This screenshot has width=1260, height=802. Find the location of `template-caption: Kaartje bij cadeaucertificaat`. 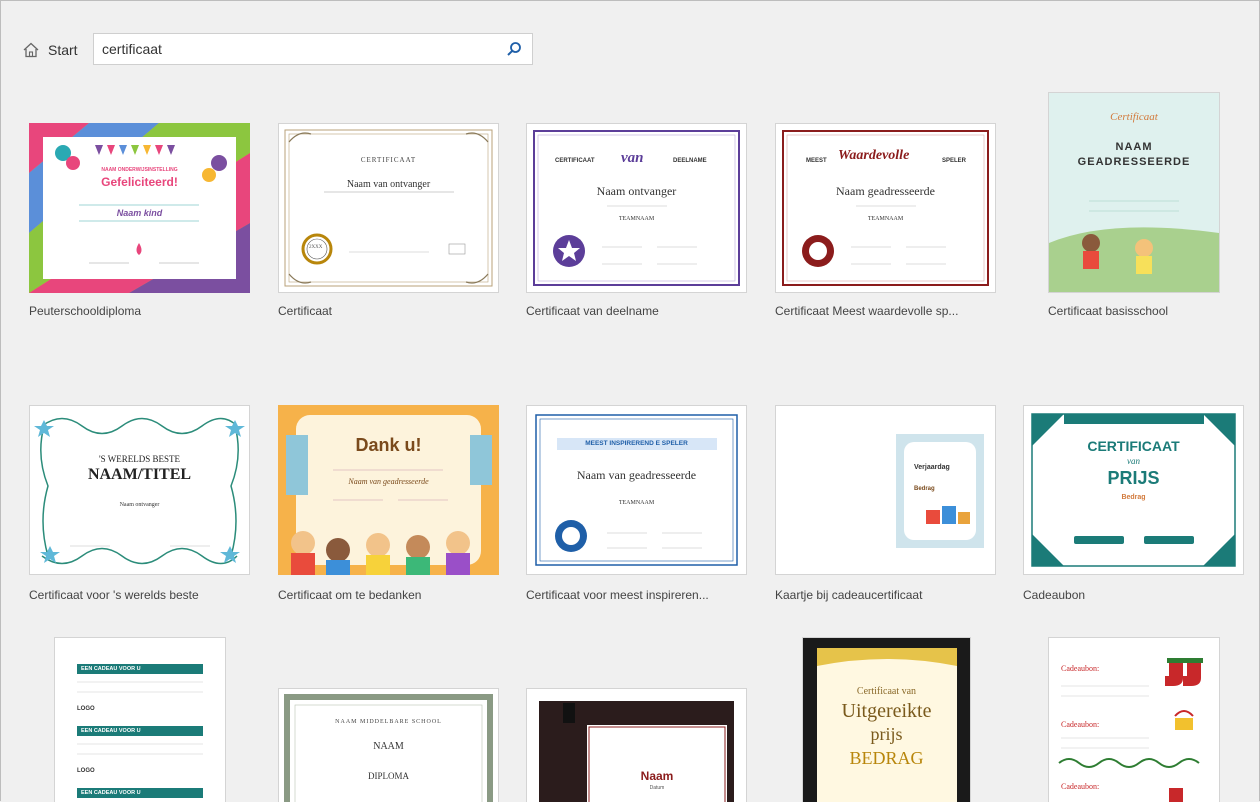

template-caption: Kaartje bij cadeaucertificaat is located at coordinates (849, 595).